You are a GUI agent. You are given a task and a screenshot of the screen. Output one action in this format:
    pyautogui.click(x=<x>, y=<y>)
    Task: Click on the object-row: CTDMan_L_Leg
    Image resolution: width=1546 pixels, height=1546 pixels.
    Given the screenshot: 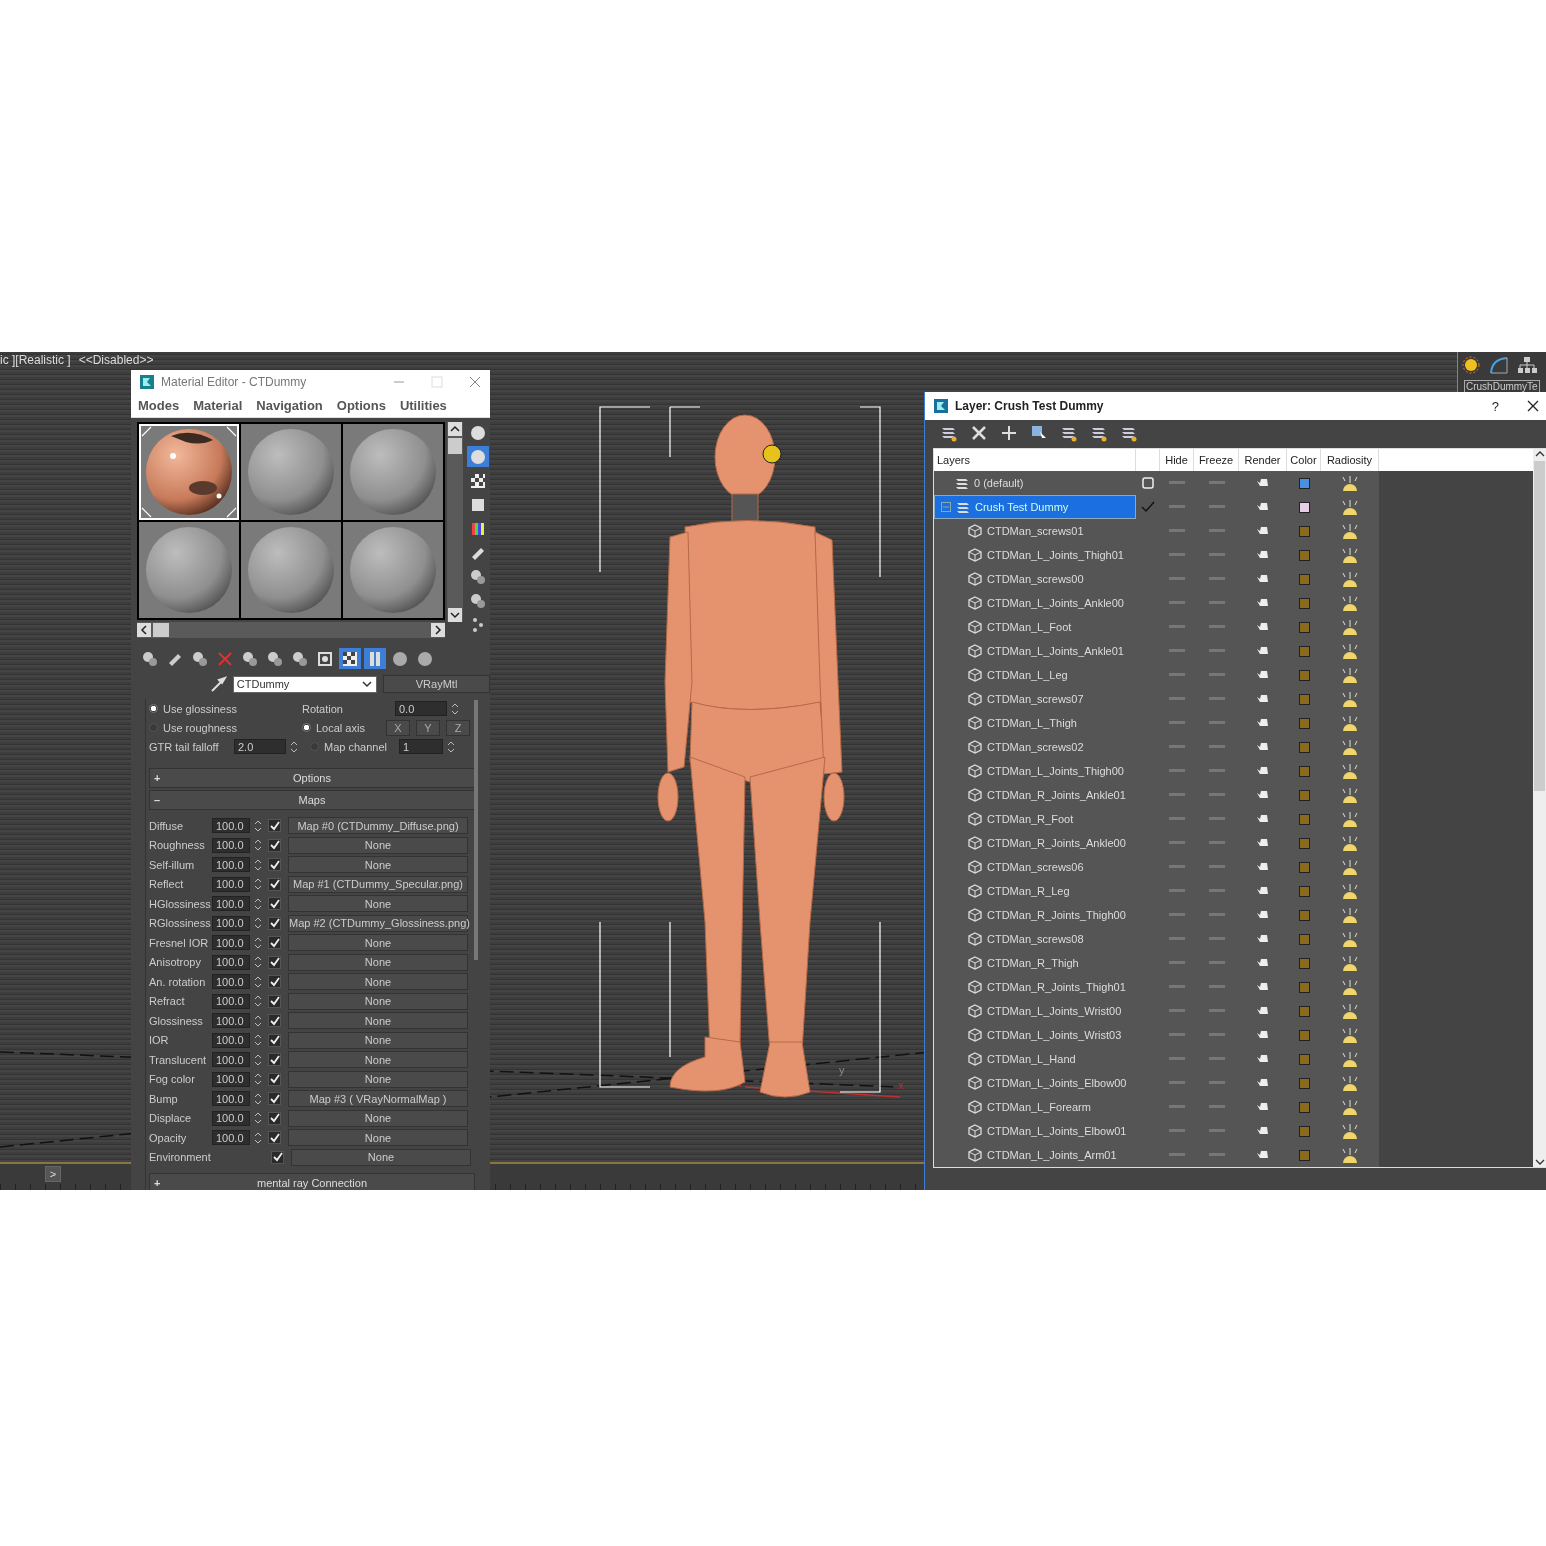 What is the action you would take?
    pyautogui.click(x=1035, y=675)
    